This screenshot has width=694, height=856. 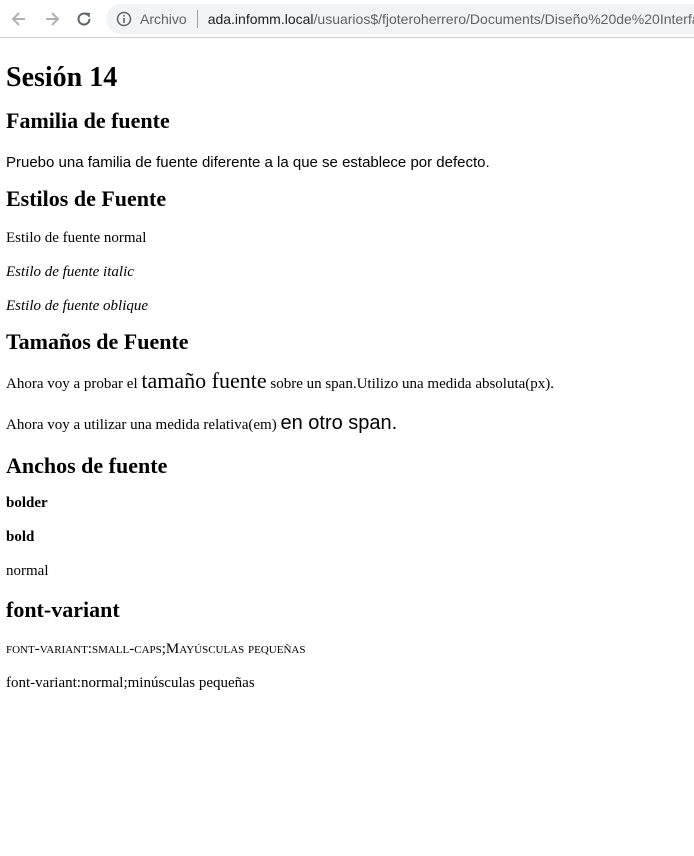 I want to click on reload-button, so click(x=84, y=19).